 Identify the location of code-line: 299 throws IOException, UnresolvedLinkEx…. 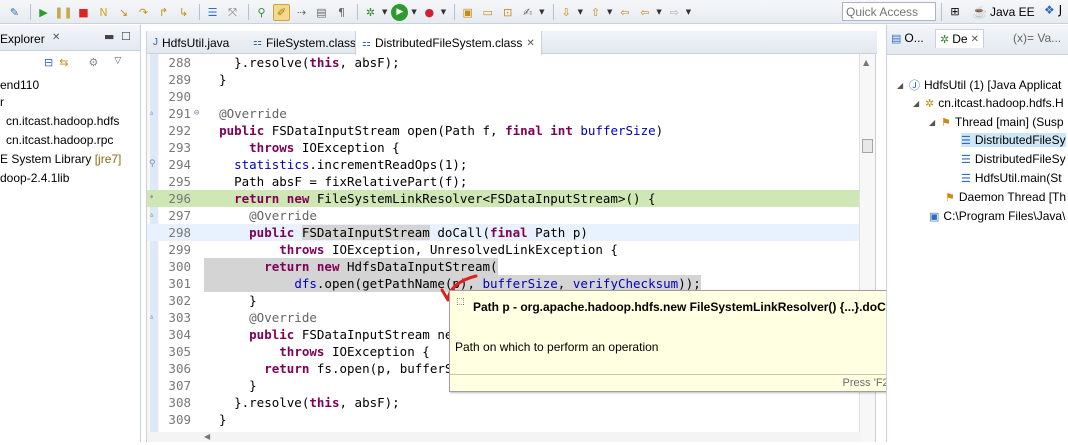
(504, 249).